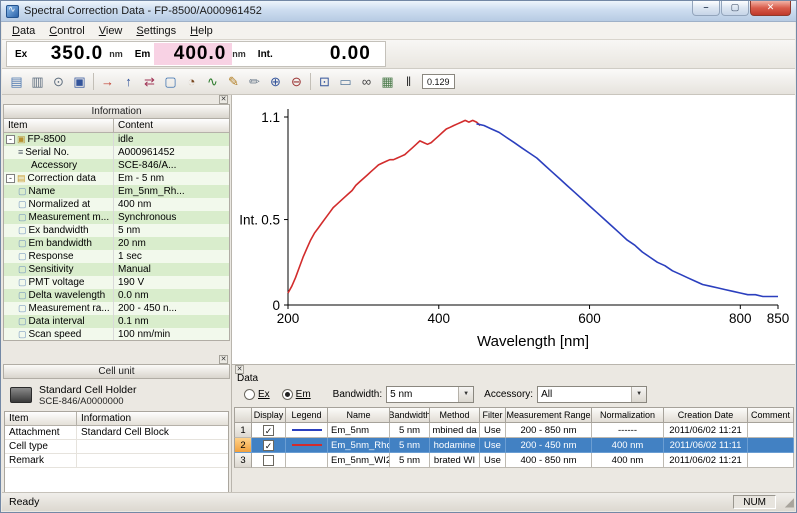 The width and height of the screenshot is (797, 513). Describe the element at coordinates (12, 11) in the screenshot. I see `app-icon` at that location.